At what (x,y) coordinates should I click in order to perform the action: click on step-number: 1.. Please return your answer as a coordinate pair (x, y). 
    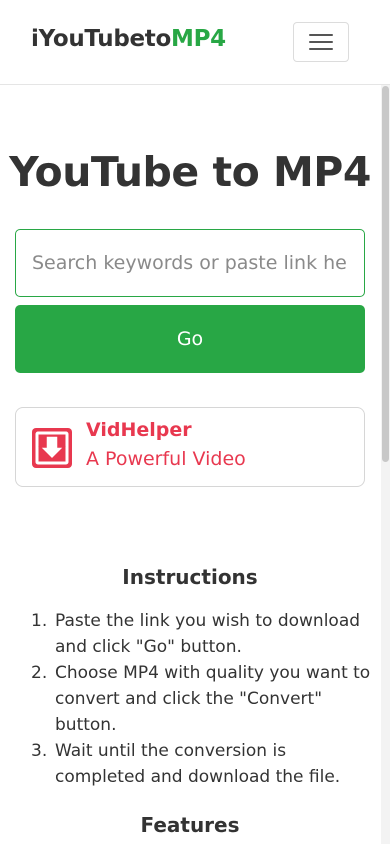
    Looking at the image, I should click on (39, 621).